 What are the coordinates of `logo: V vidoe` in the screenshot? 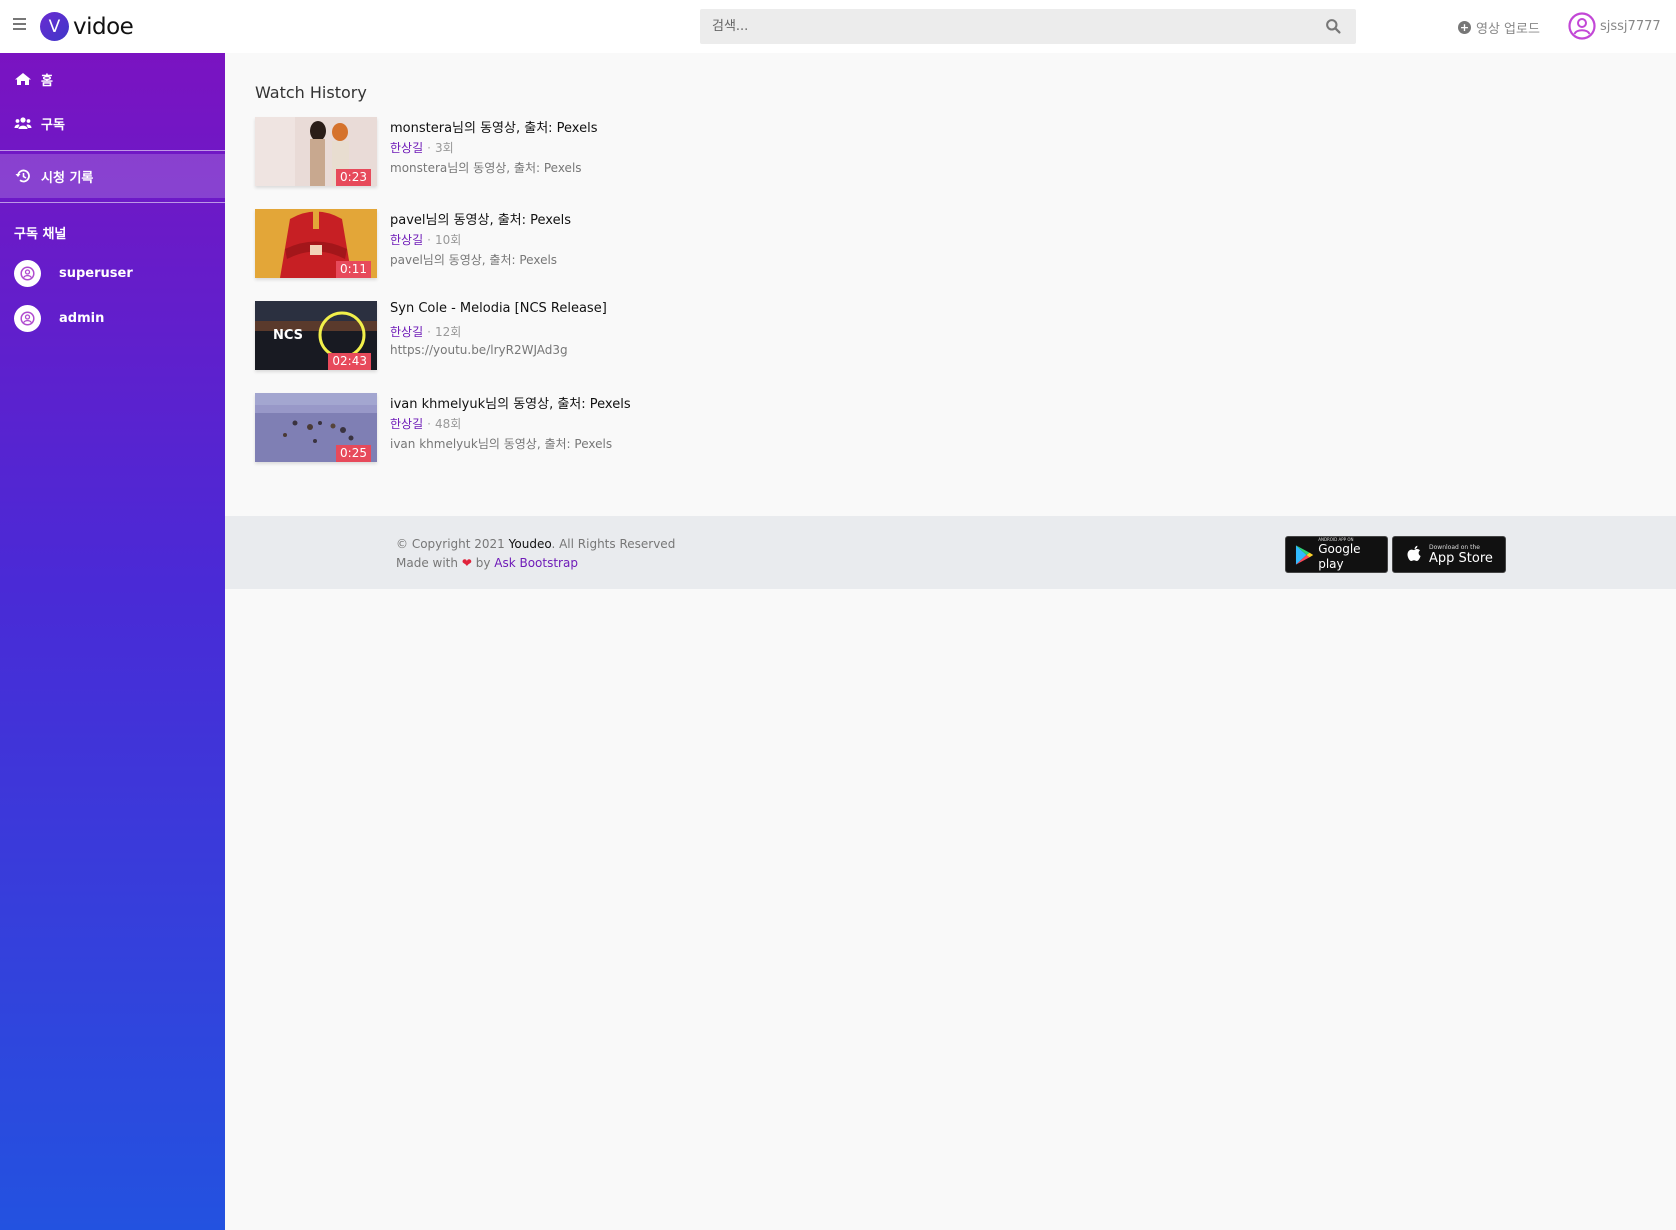 It's located at (87, 26).